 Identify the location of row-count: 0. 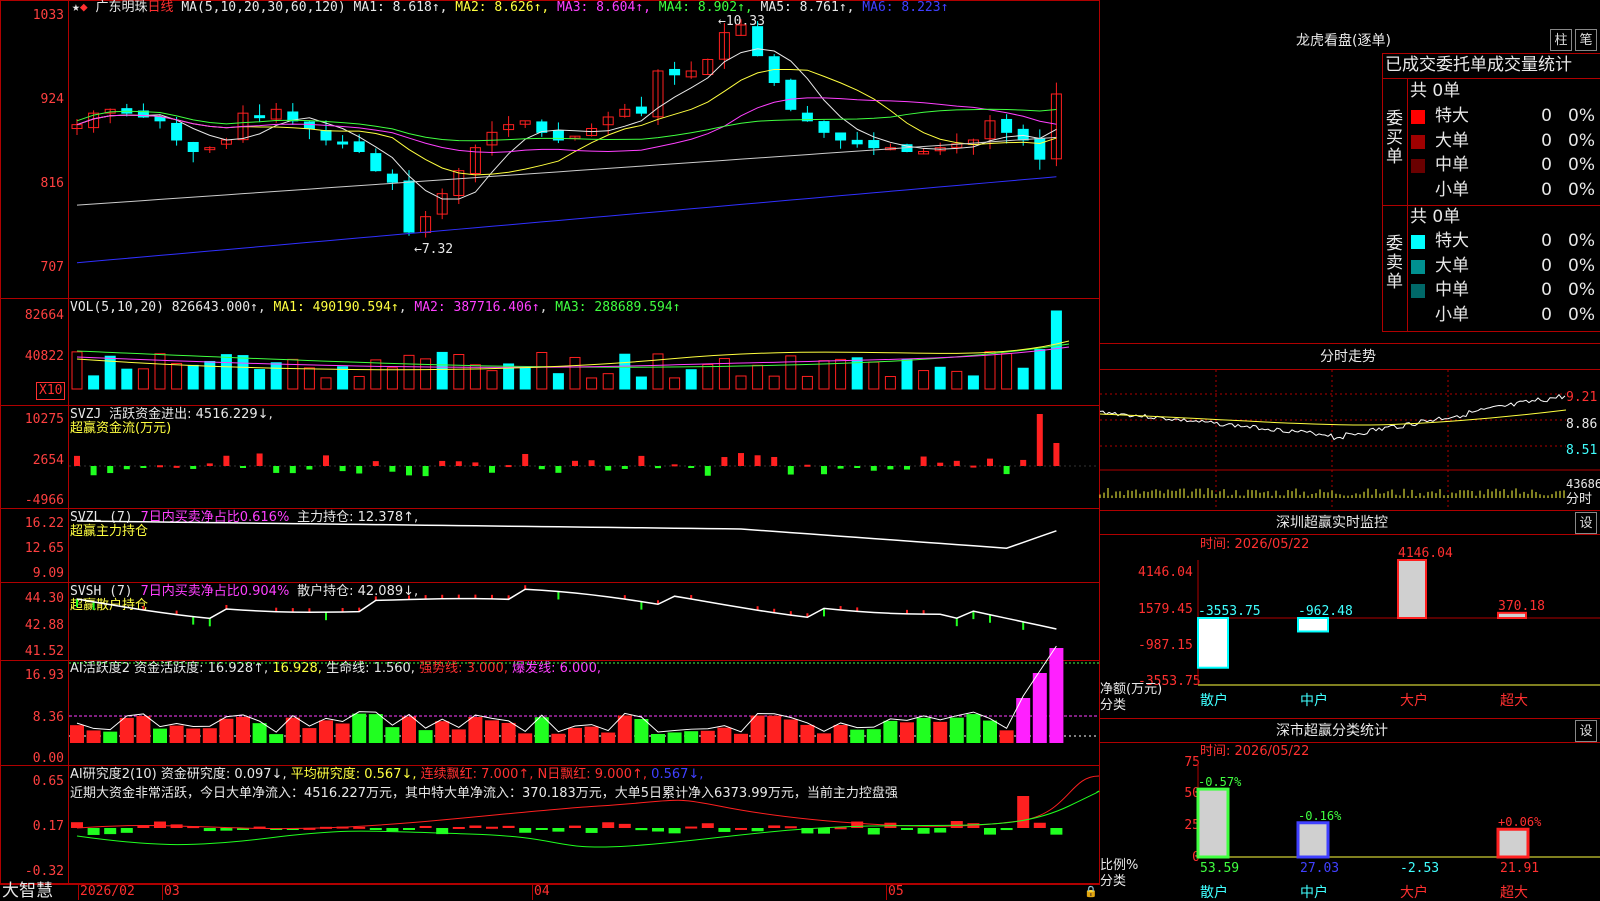
(1546, 116).